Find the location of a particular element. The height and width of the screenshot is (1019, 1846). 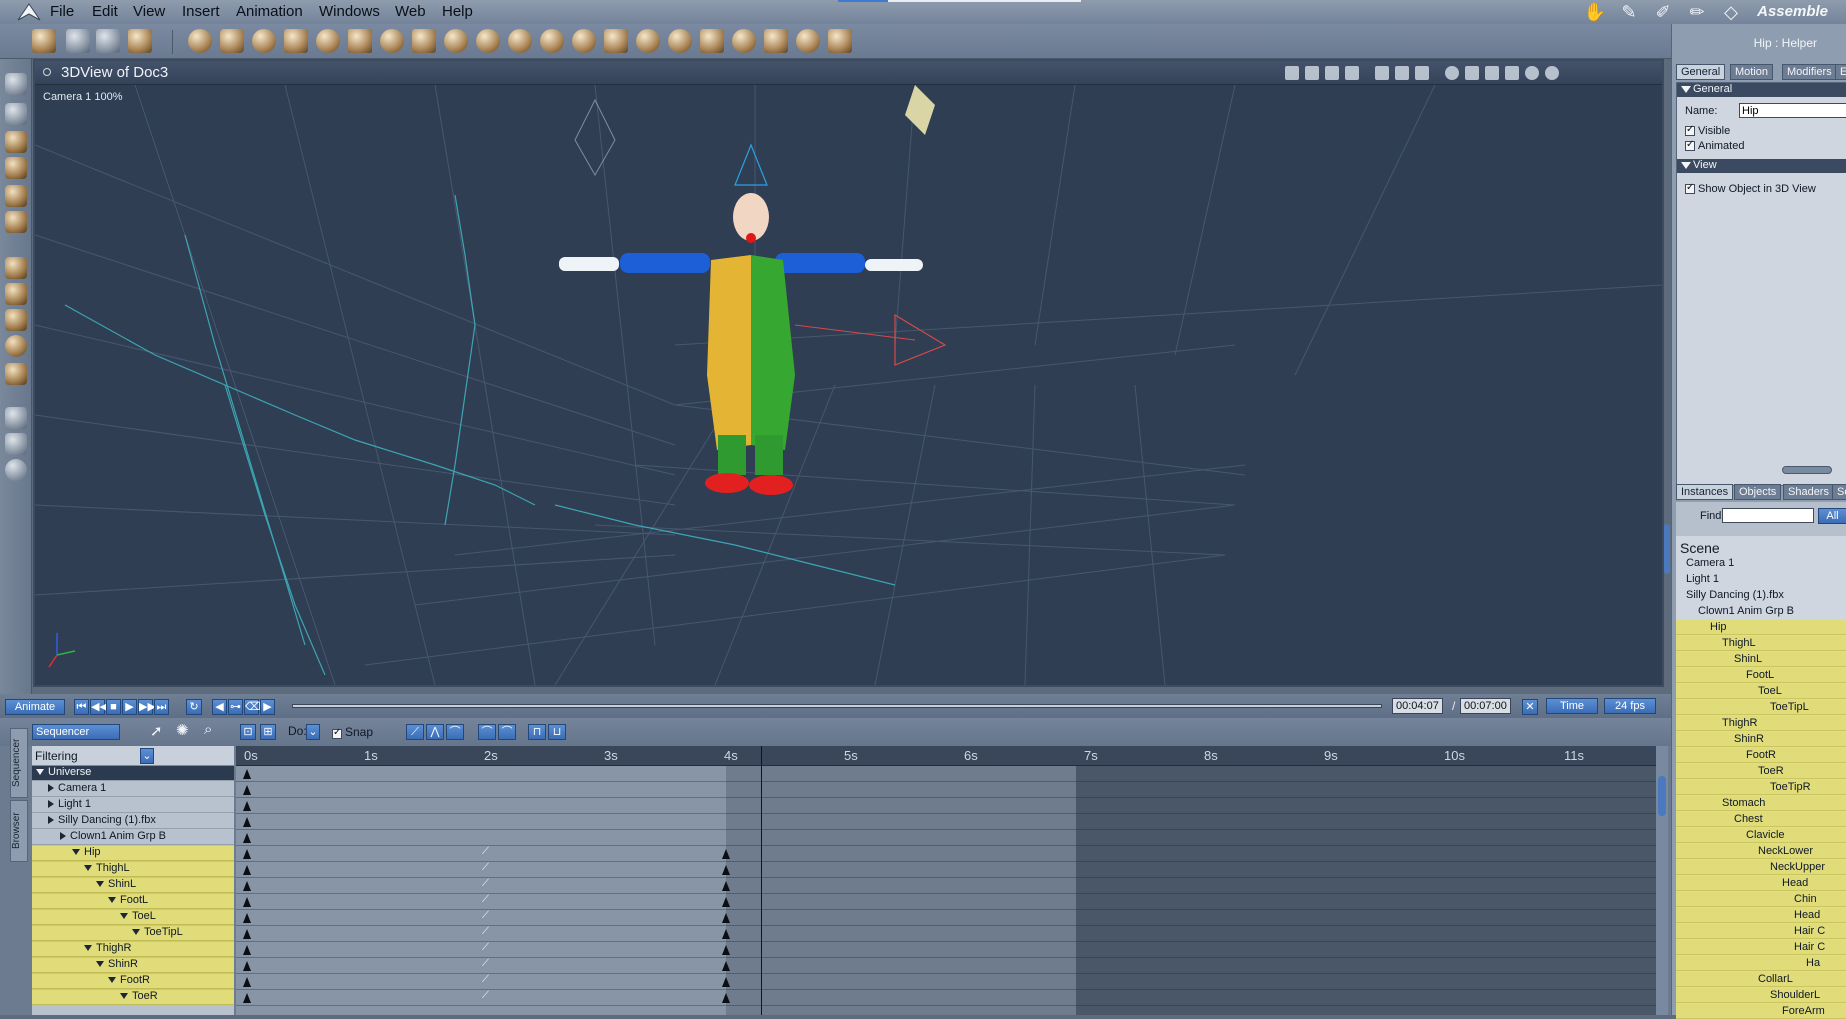

tab-sources: Sou is located at coordinates (1839, 492).